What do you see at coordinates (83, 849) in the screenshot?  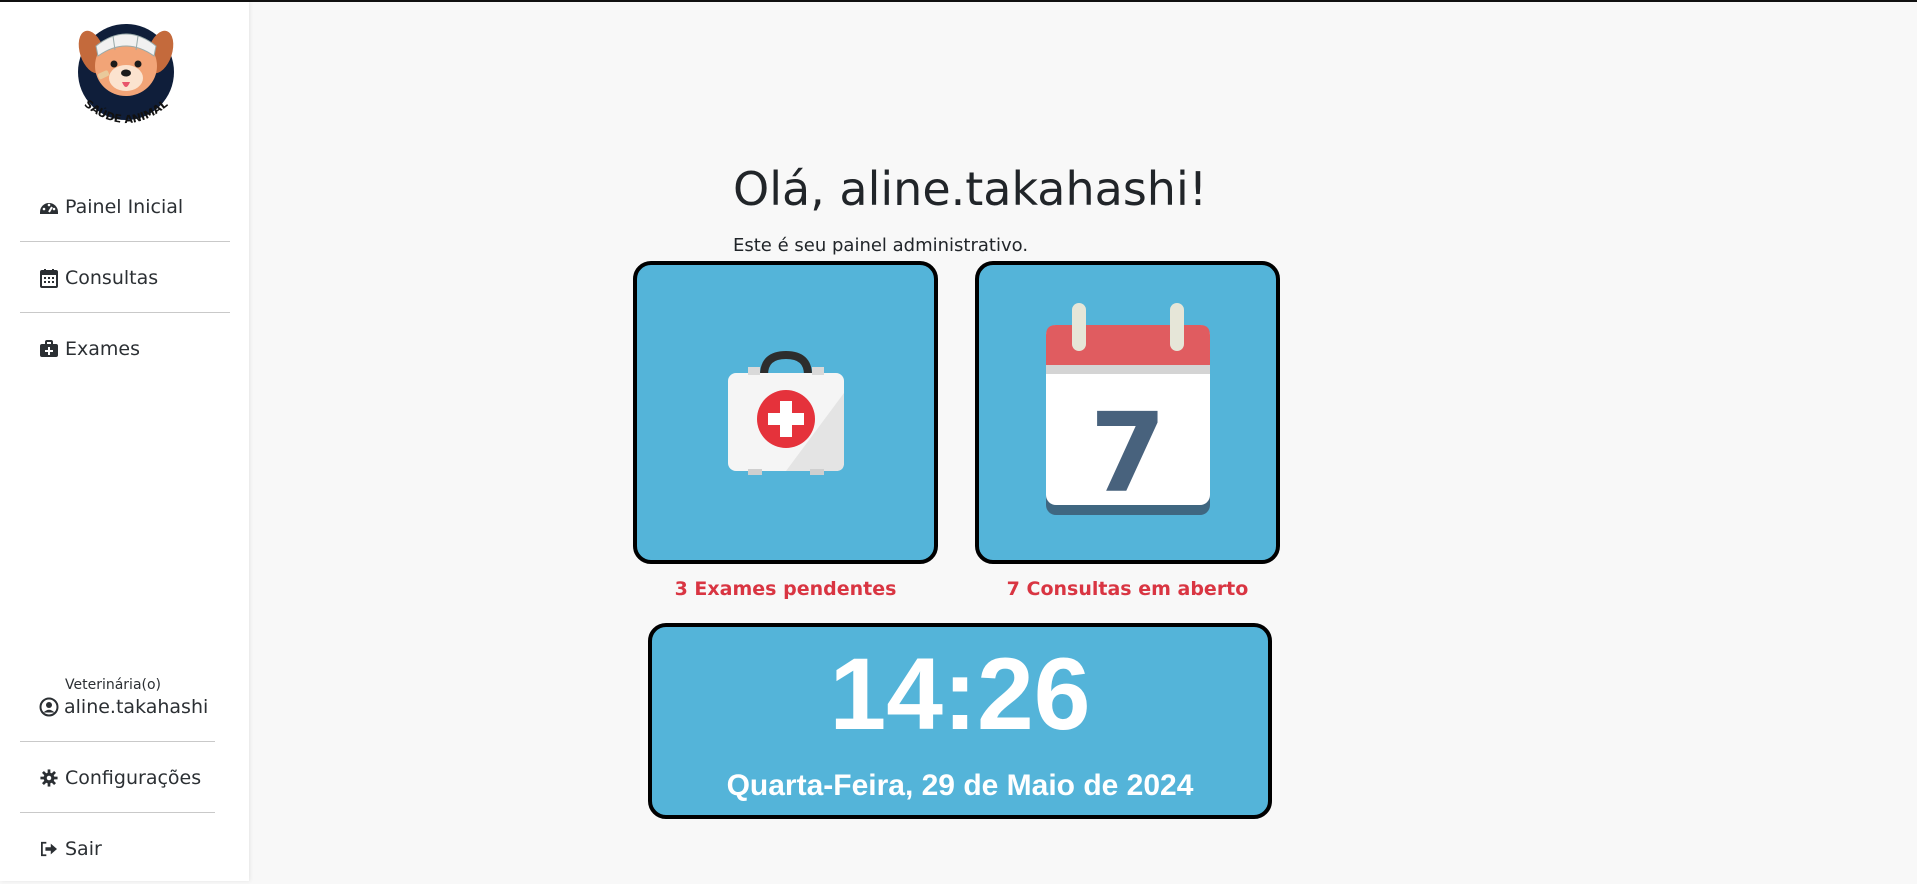 I see `sidebar-item-label: Sair` at bounding box center [83, 849].